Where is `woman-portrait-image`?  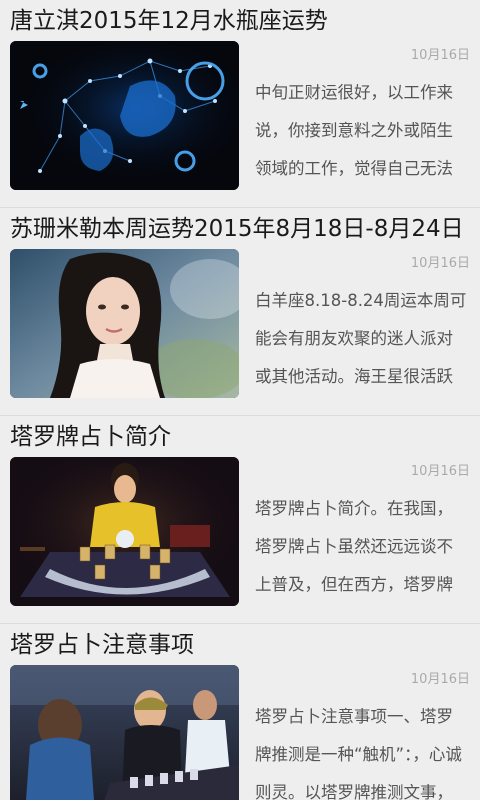
woman-portrait-image is located at coordinates (124, 323).